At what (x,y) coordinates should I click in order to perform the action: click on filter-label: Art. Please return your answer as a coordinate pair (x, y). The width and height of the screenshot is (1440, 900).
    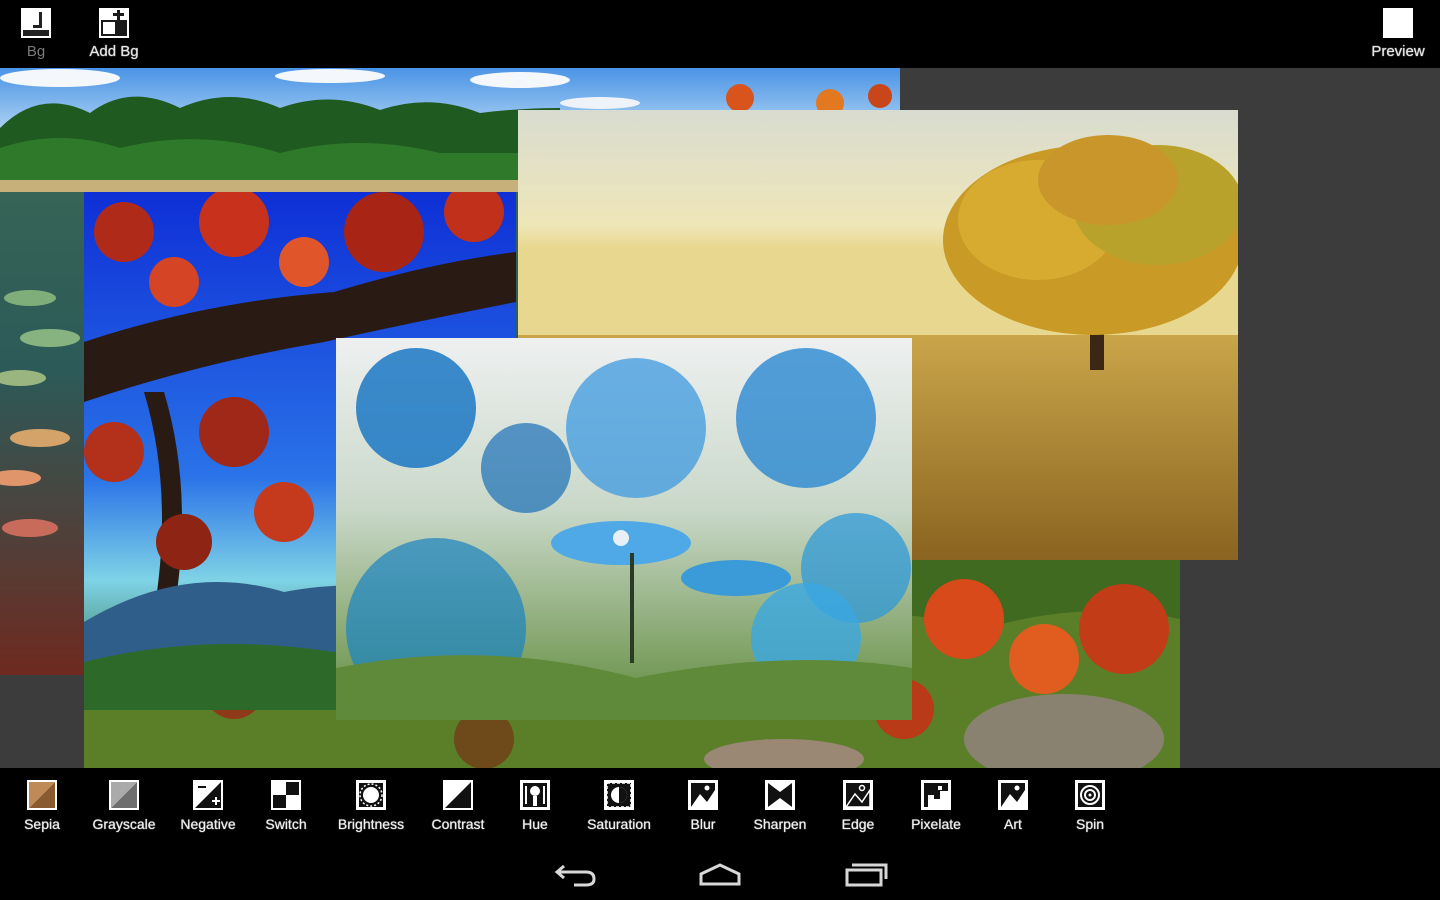
    Looking at the image, I should click on (1013, 824).